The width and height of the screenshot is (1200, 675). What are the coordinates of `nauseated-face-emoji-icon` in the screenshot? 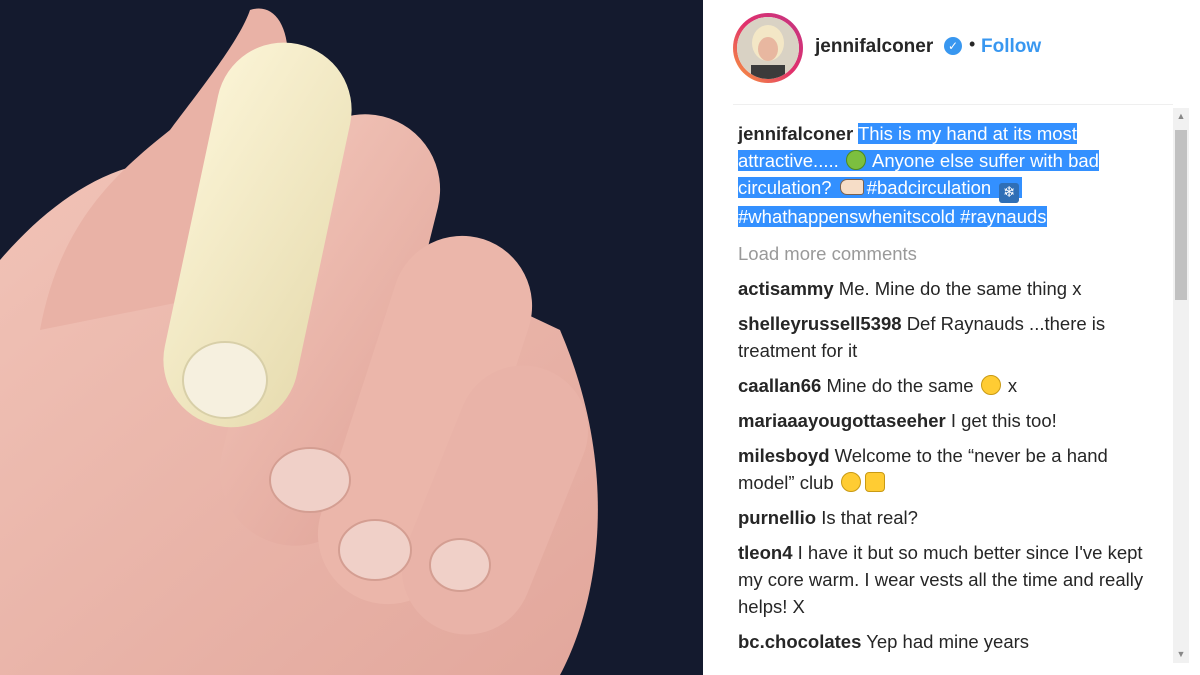 It's located at (855, 160).